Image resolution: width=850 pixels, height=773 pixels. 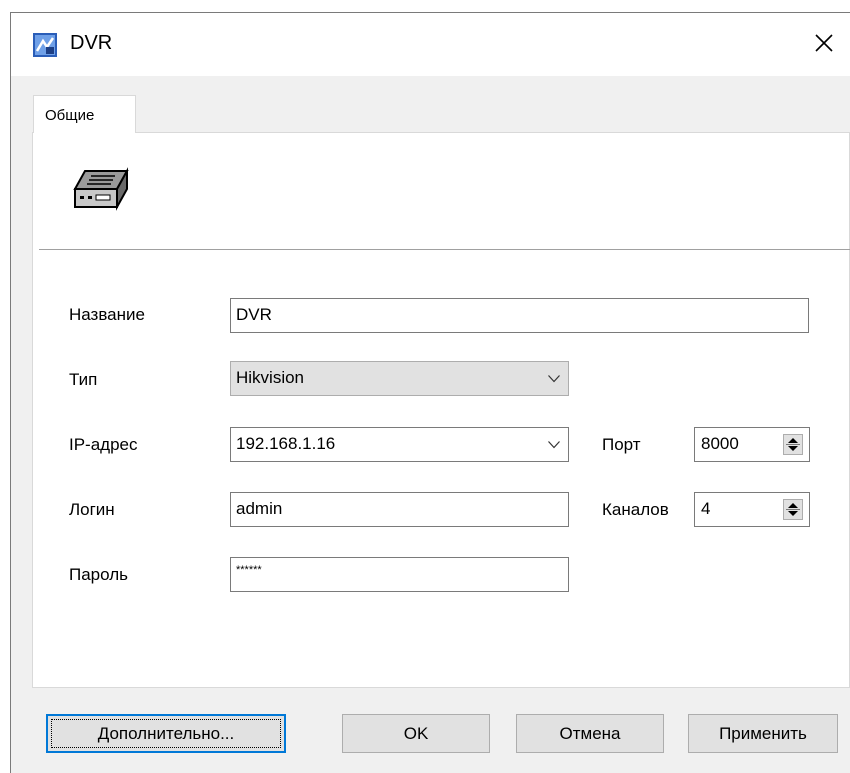 I want to click on port-spin-buttons, so click(x=793, y=444).